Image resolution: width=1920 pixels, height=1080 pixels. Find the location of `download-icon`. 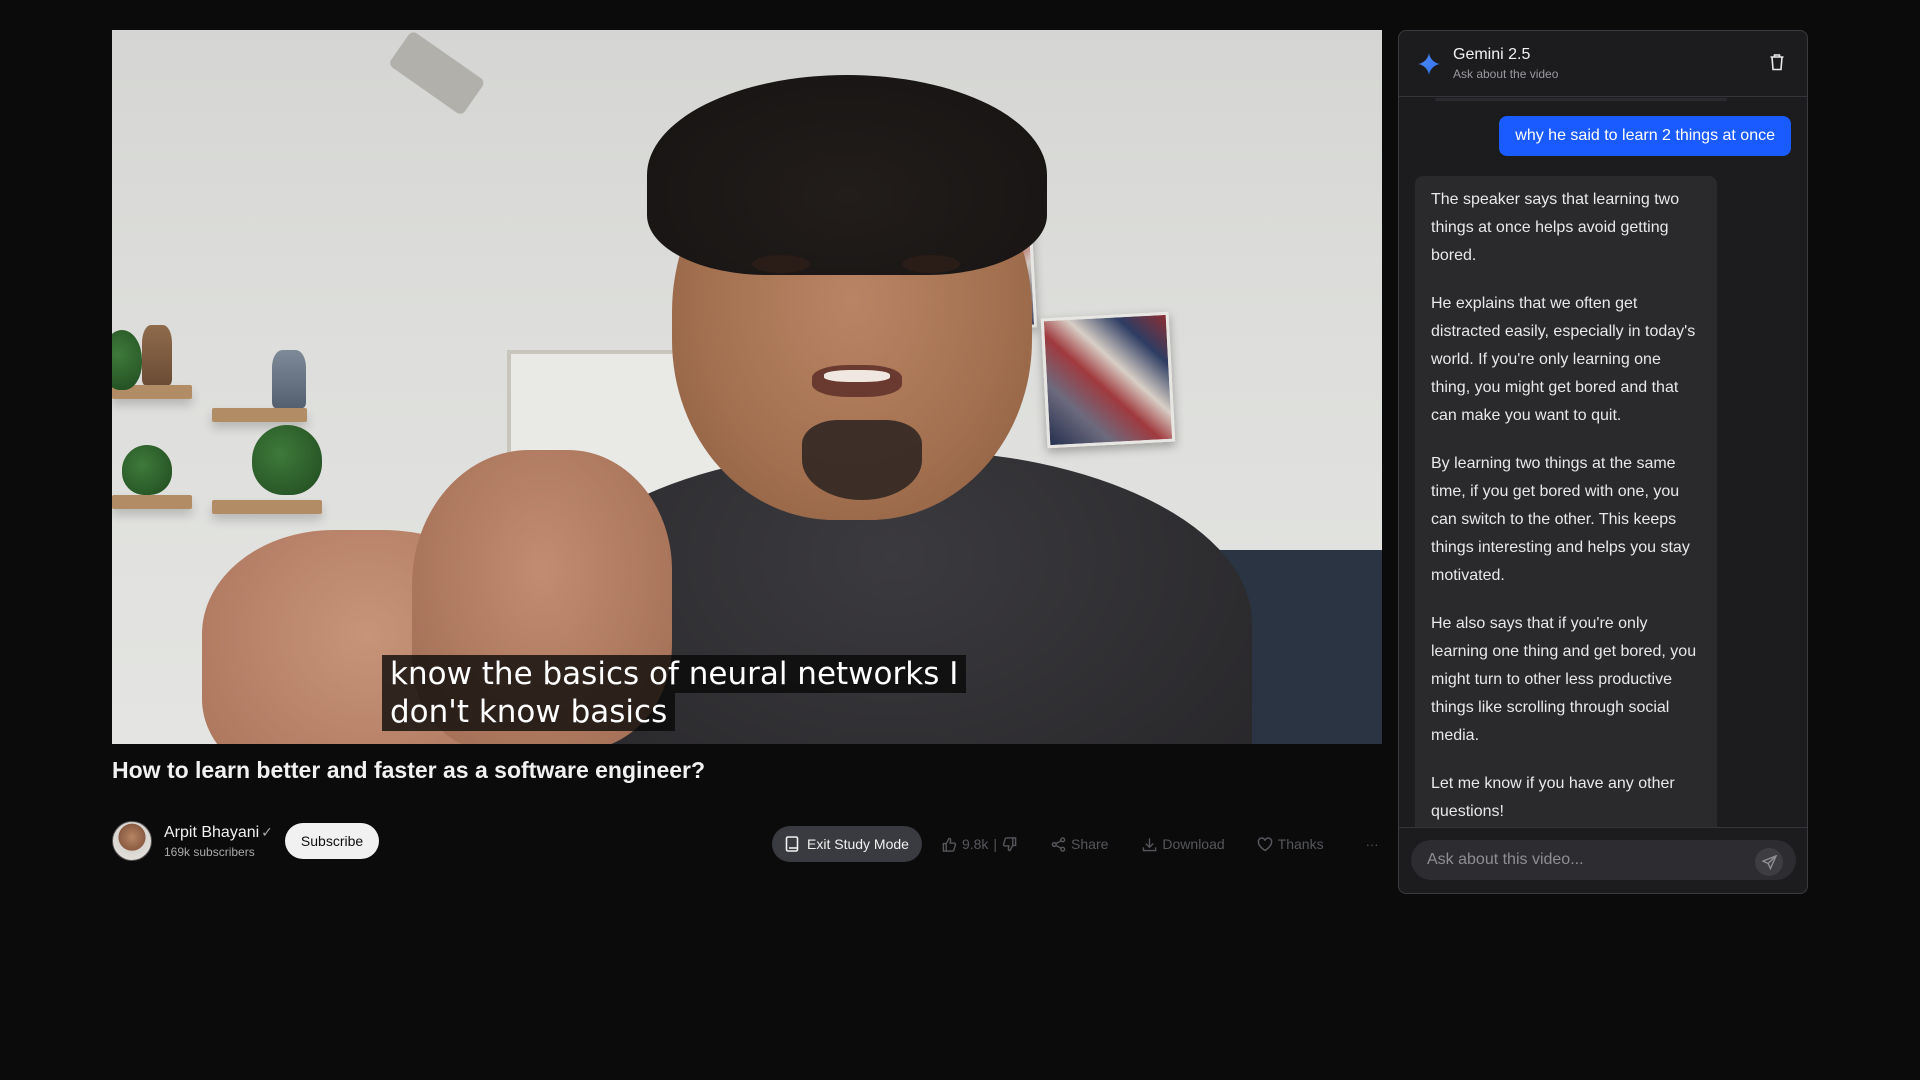

download-icon is located at coordinates (1150, 844).